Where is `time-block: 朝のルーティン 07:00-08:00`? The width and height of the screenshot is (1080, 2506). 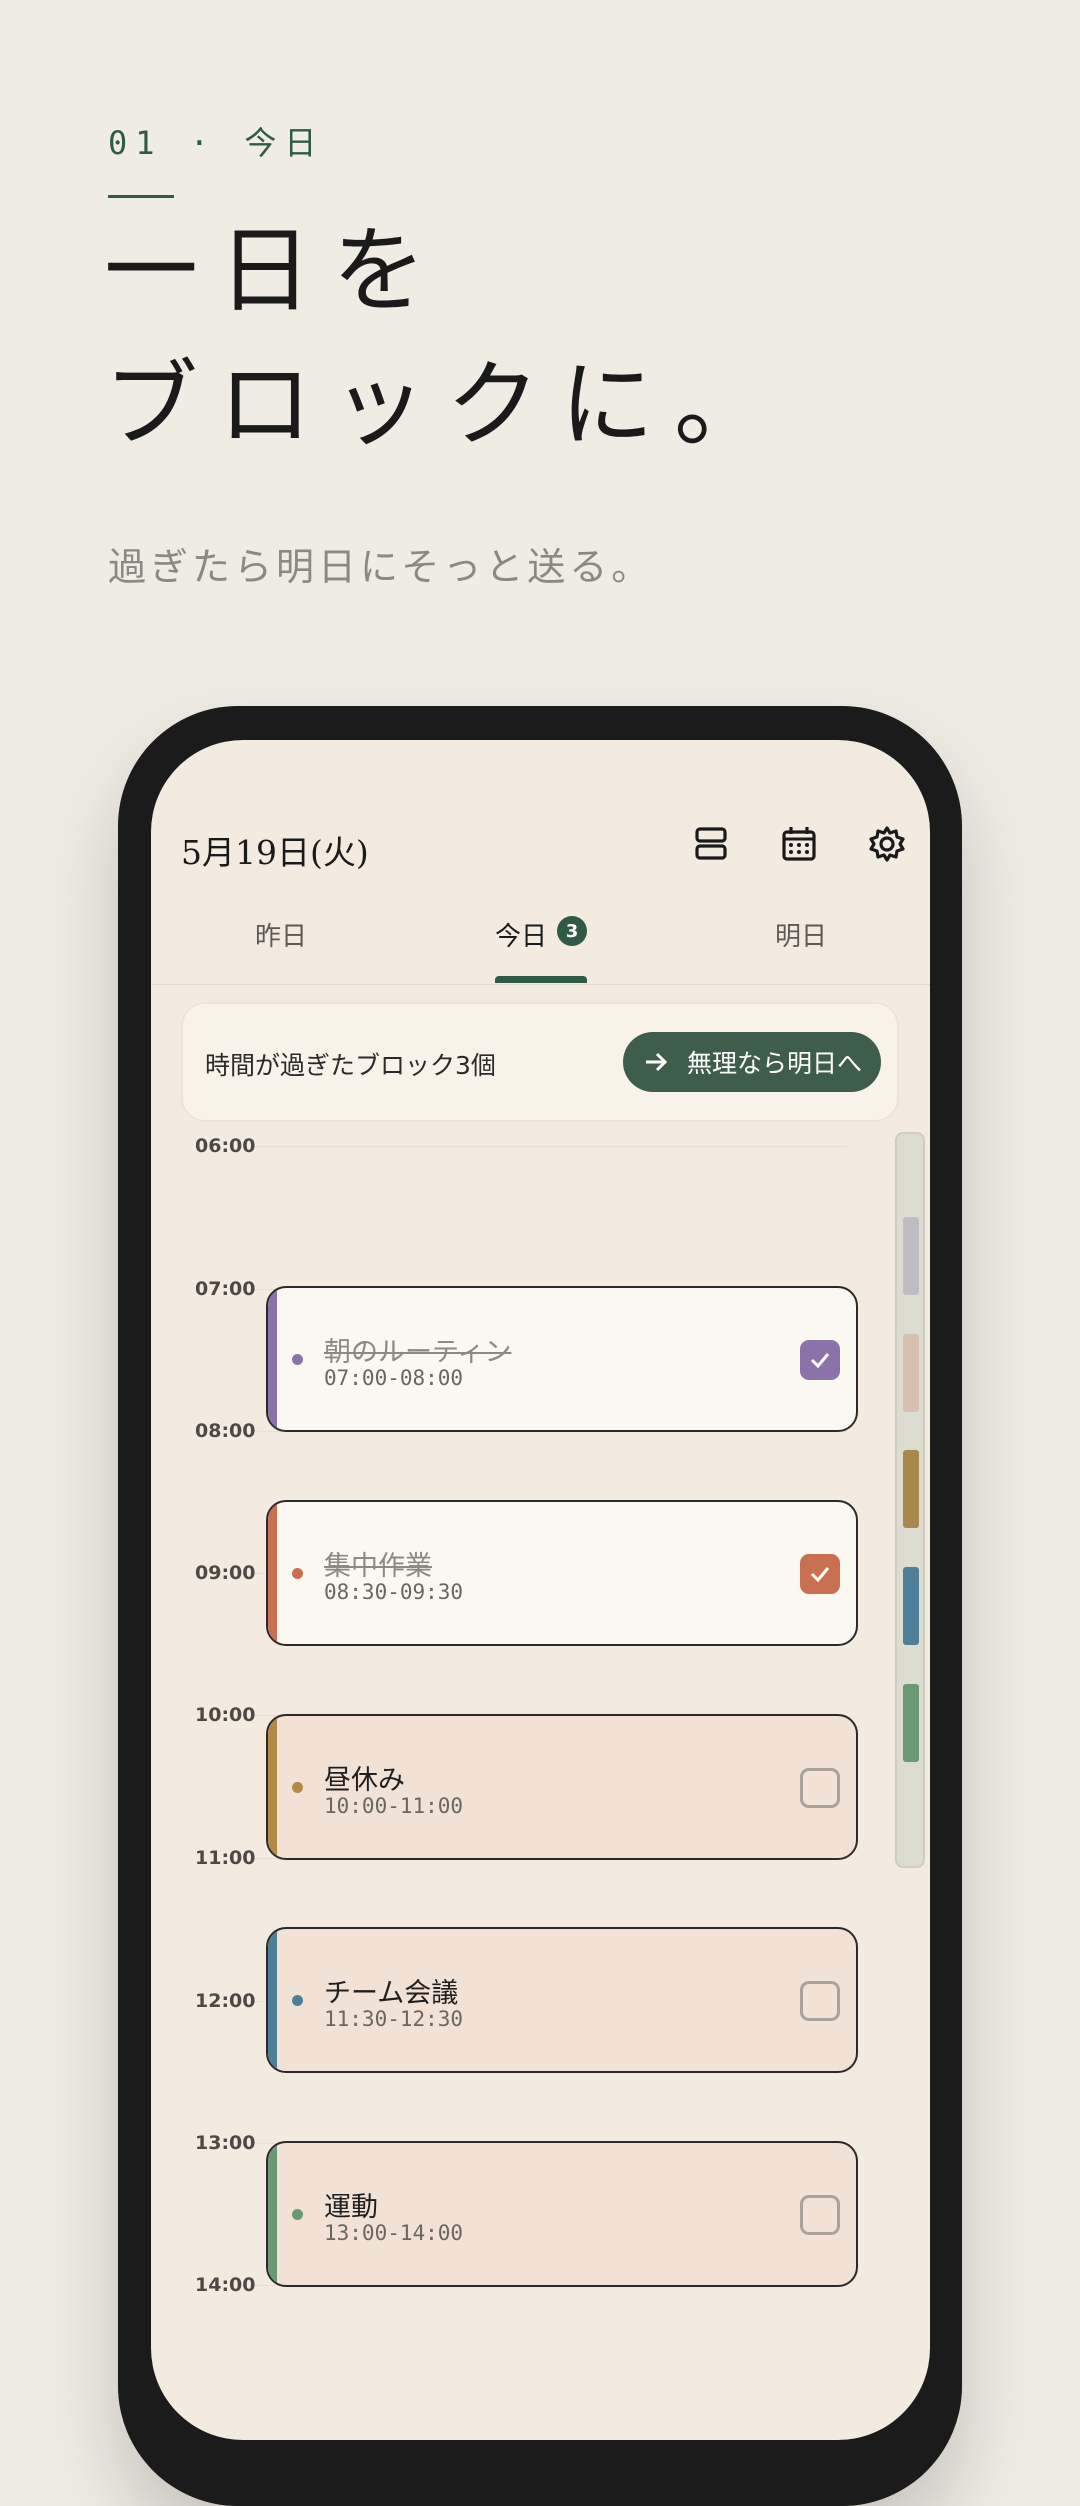 time-block: 朝のルーティン 07:00-08:00 is located at coordinates (562, 1359).